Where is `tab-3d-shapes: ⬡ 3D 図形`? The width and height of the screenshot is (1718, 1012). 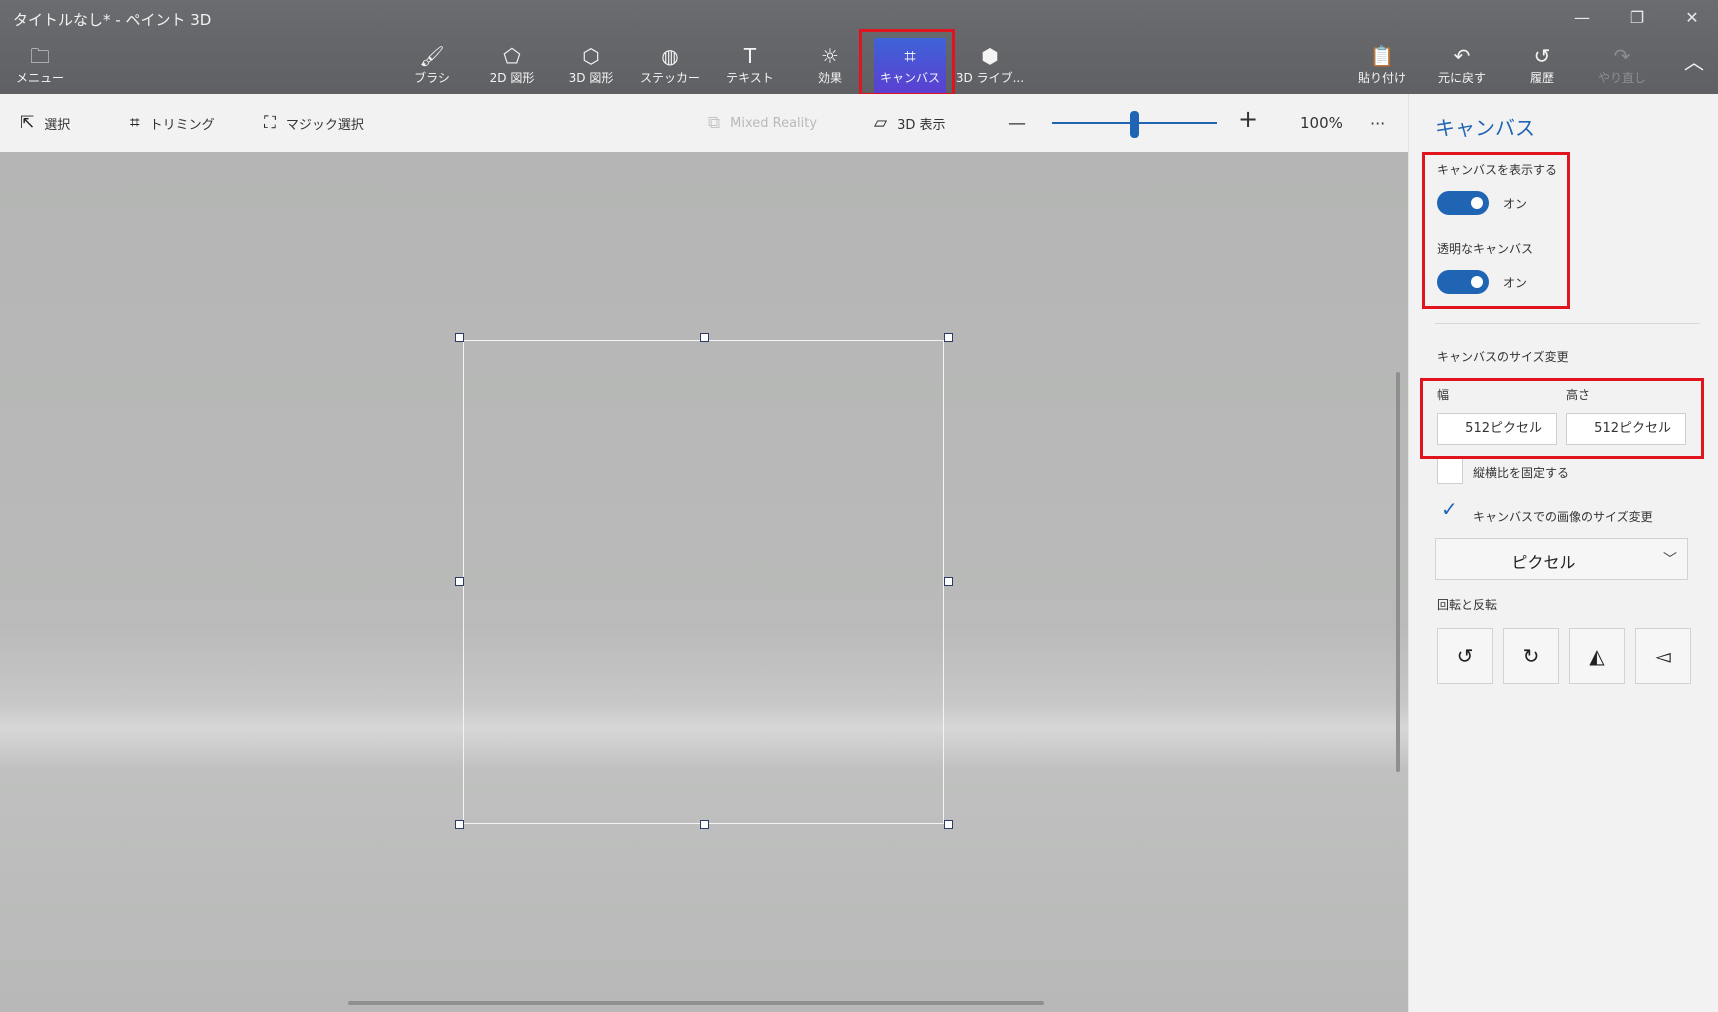 tab-3d-shapes: ⬡ 3D 図形 is located at coordinates (591, 68).